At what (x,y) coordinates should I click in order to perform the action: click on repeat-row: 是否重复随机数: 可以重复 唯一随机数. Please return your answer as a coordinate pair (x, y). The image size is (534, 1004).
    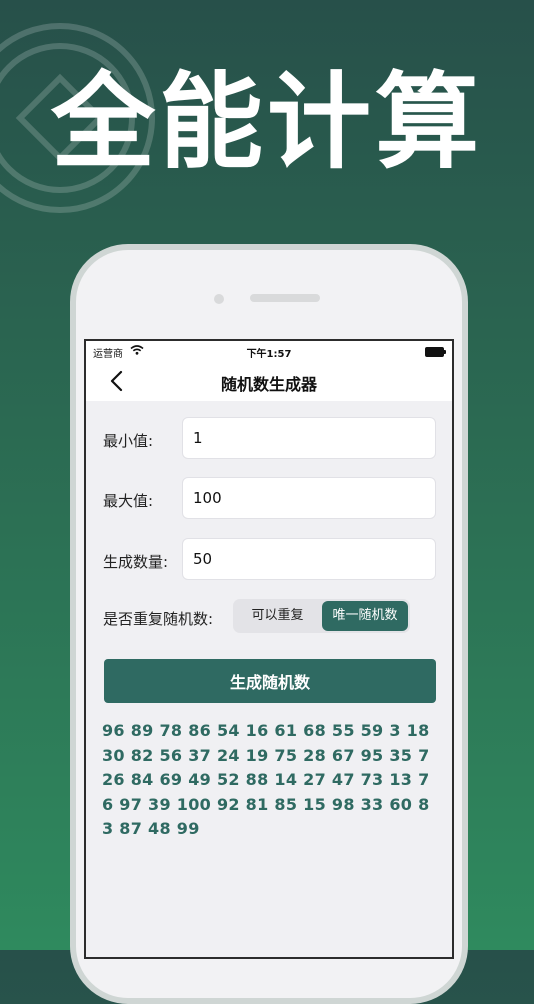
    Looking at the image, I should click on (269, 621).